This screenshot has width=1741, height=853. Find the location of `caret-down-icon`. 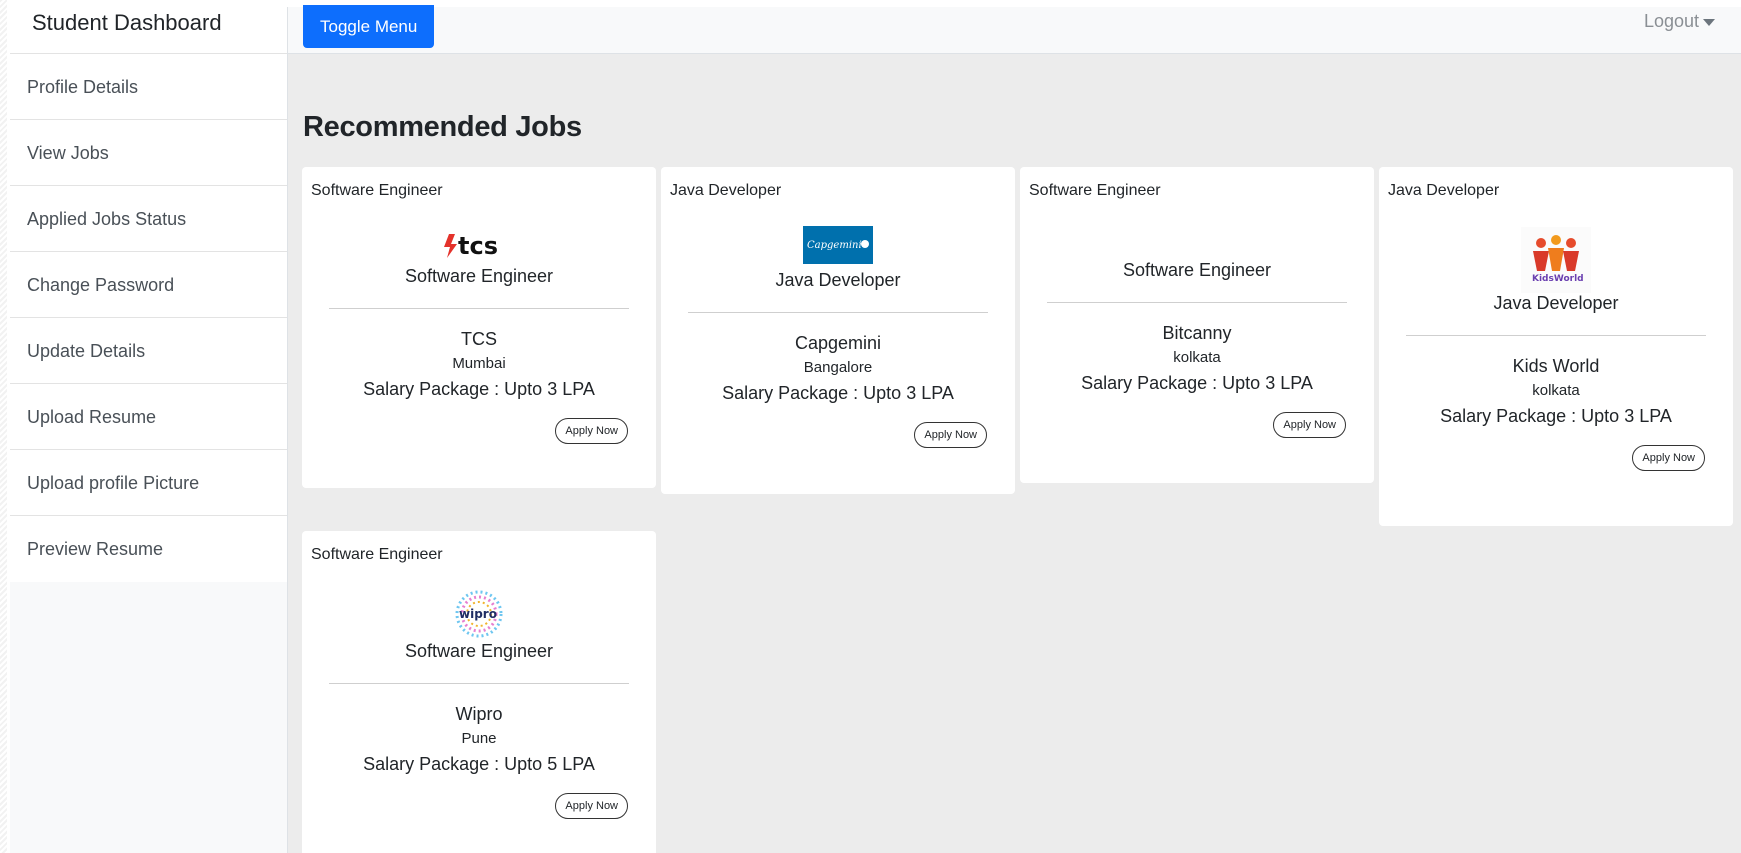

caret-down-icon is located at coordinates (1709, 22).